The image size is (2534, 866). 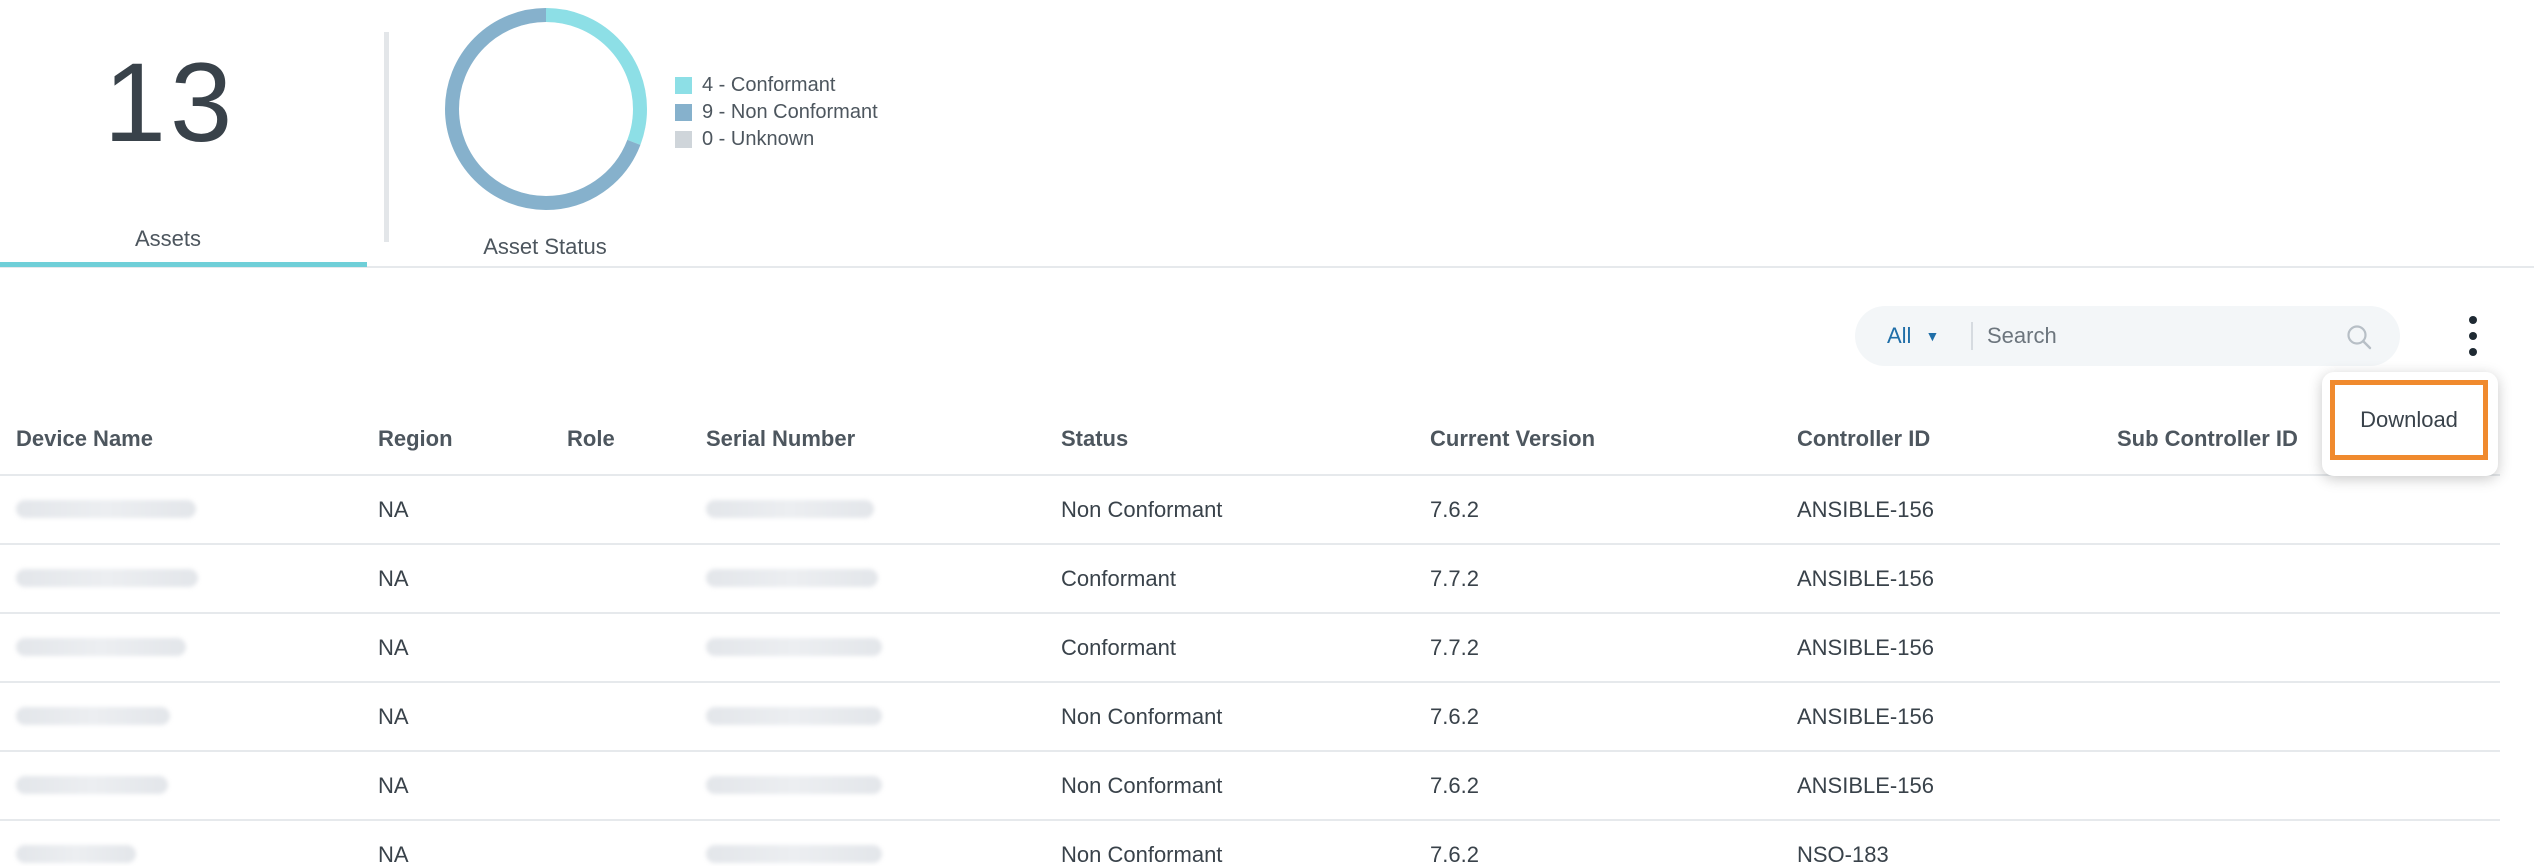 I want to click on more-options-menu: Download, so click(x=2410, y=424).